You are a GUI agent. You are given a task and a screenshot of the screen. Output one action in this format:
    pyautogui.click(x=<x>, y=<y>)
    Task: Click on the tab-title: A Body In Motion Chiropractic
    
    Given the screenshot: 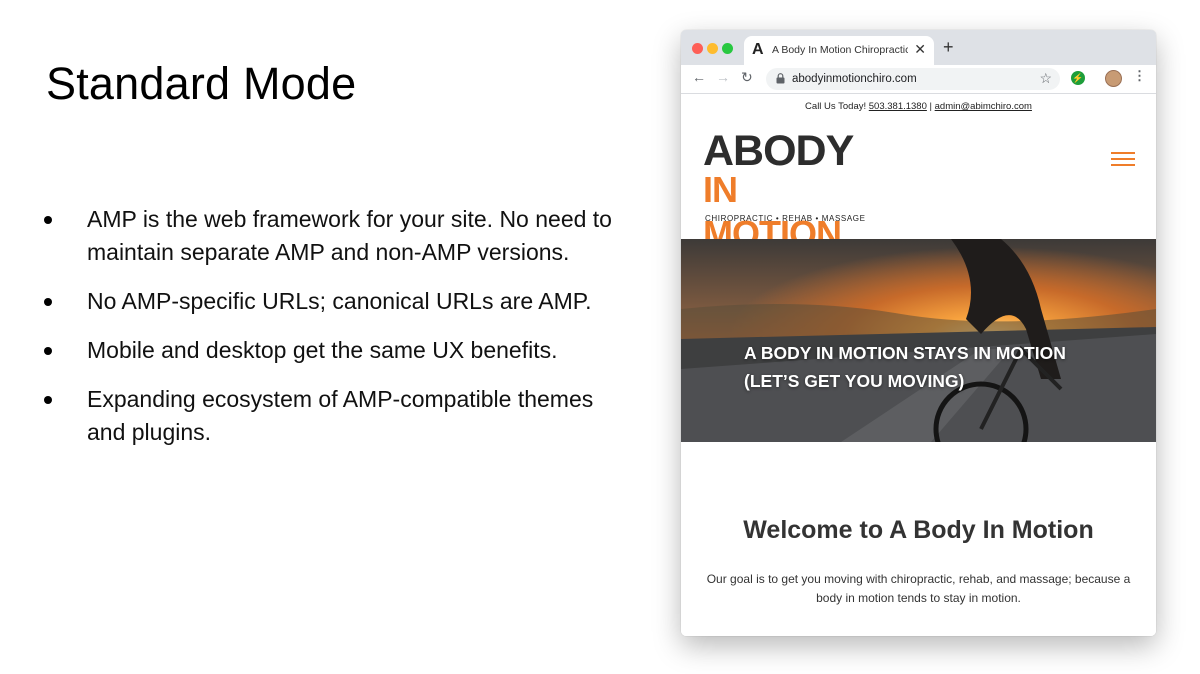 What is the action you would take?
    pyautogui.click(x=840, y=50)
    